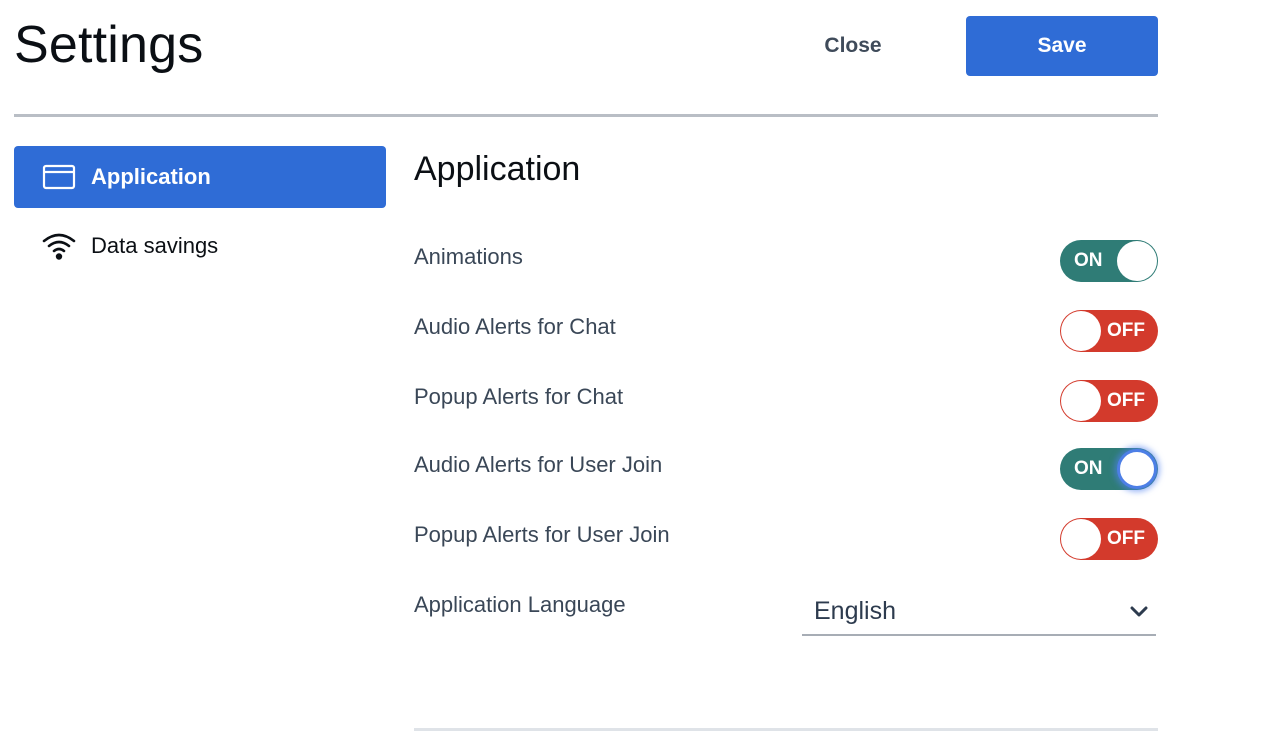 Image resolution: width=1270 pixels, height=744 pixels. I want to click on sidebar-item-label: Data savings, so click(155, 245).